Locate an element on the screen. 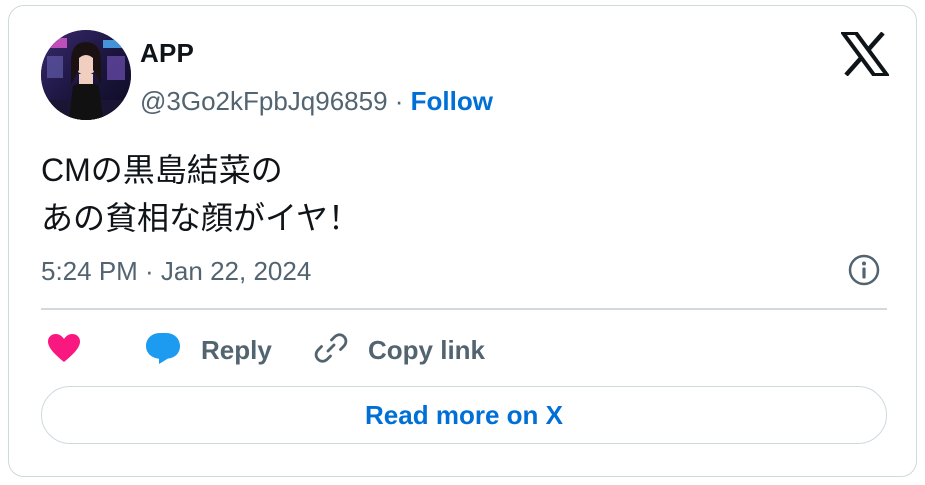 This screenshot has height=485, width=925. like-button is located at coordinates (64, 350).